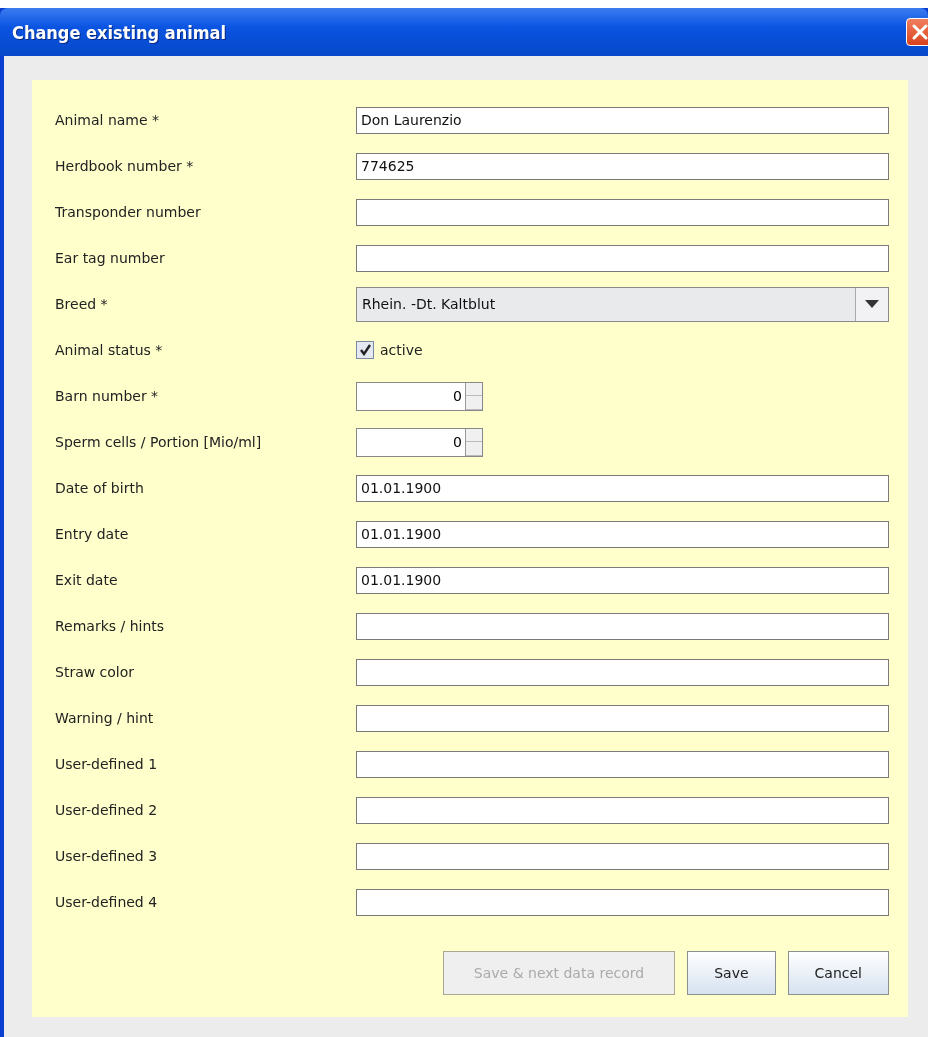  I want to click on checkbox-label: active, so click(401, 350).